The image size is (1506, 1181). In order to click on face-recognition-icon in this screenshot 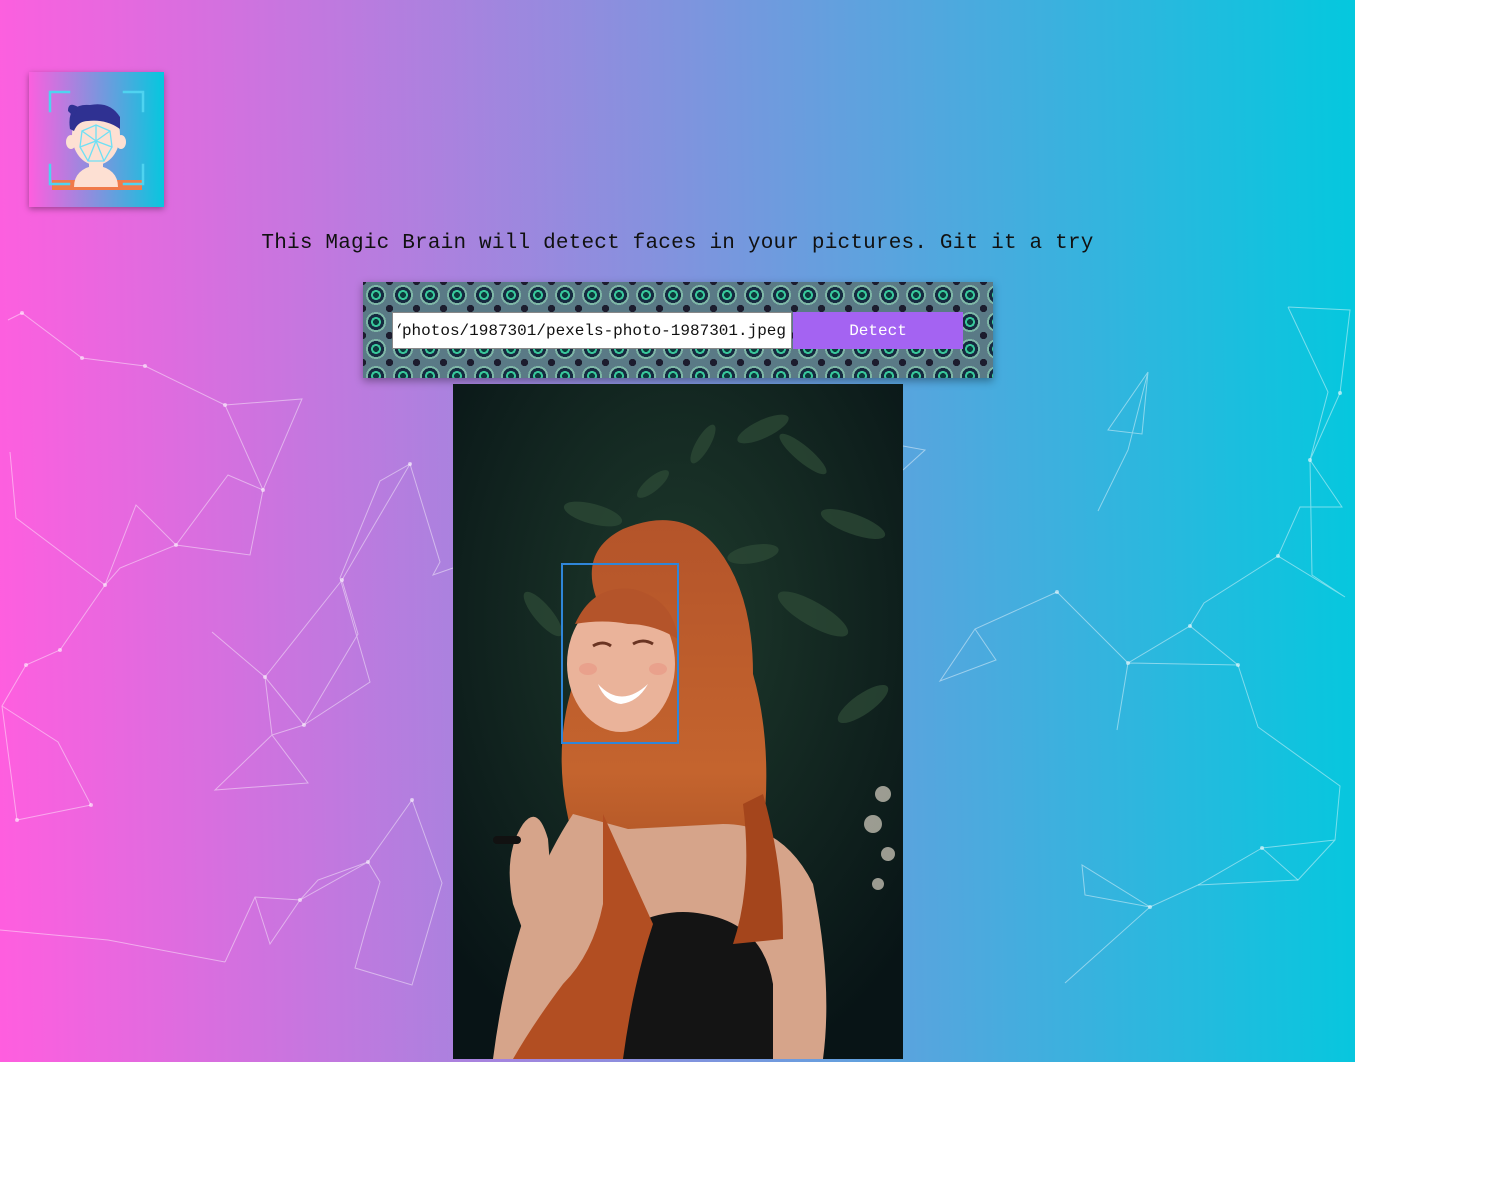, I will do `click(96, 140)`.